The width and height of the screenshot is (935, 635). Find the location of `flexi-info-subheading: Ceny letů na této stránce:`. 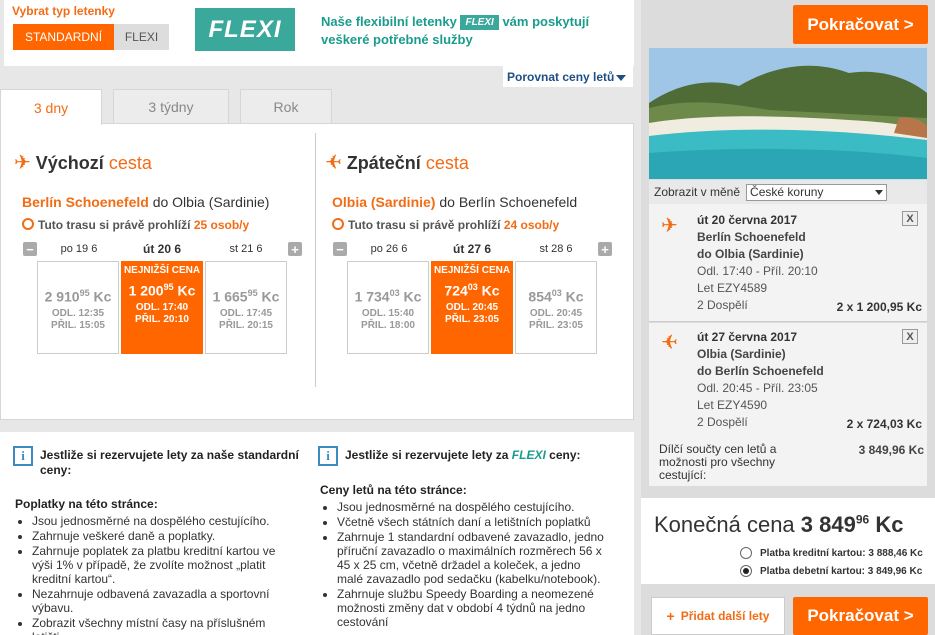

flexi-info-subheading: Ceny letů na této stránce: is located at coordinates (393, 490).